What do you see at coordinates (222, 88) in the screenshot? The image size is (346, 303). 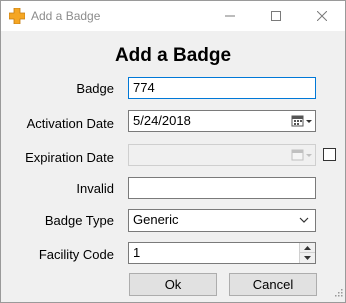 I see `badge-input: 774` at bounding box center [222, 88].